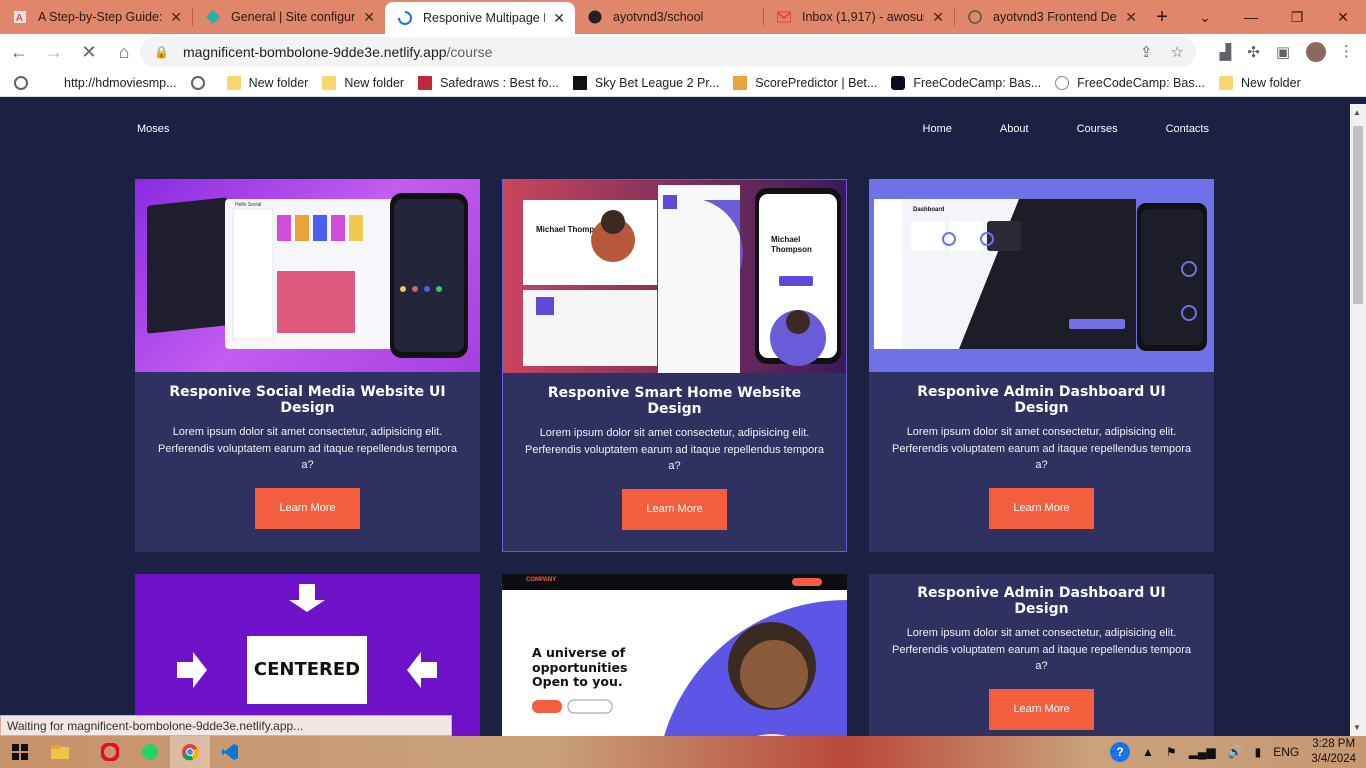 This screenshot has height=768, width=1366. I want to click on bookmark-star-icon: ☆, so click(1177, 52).